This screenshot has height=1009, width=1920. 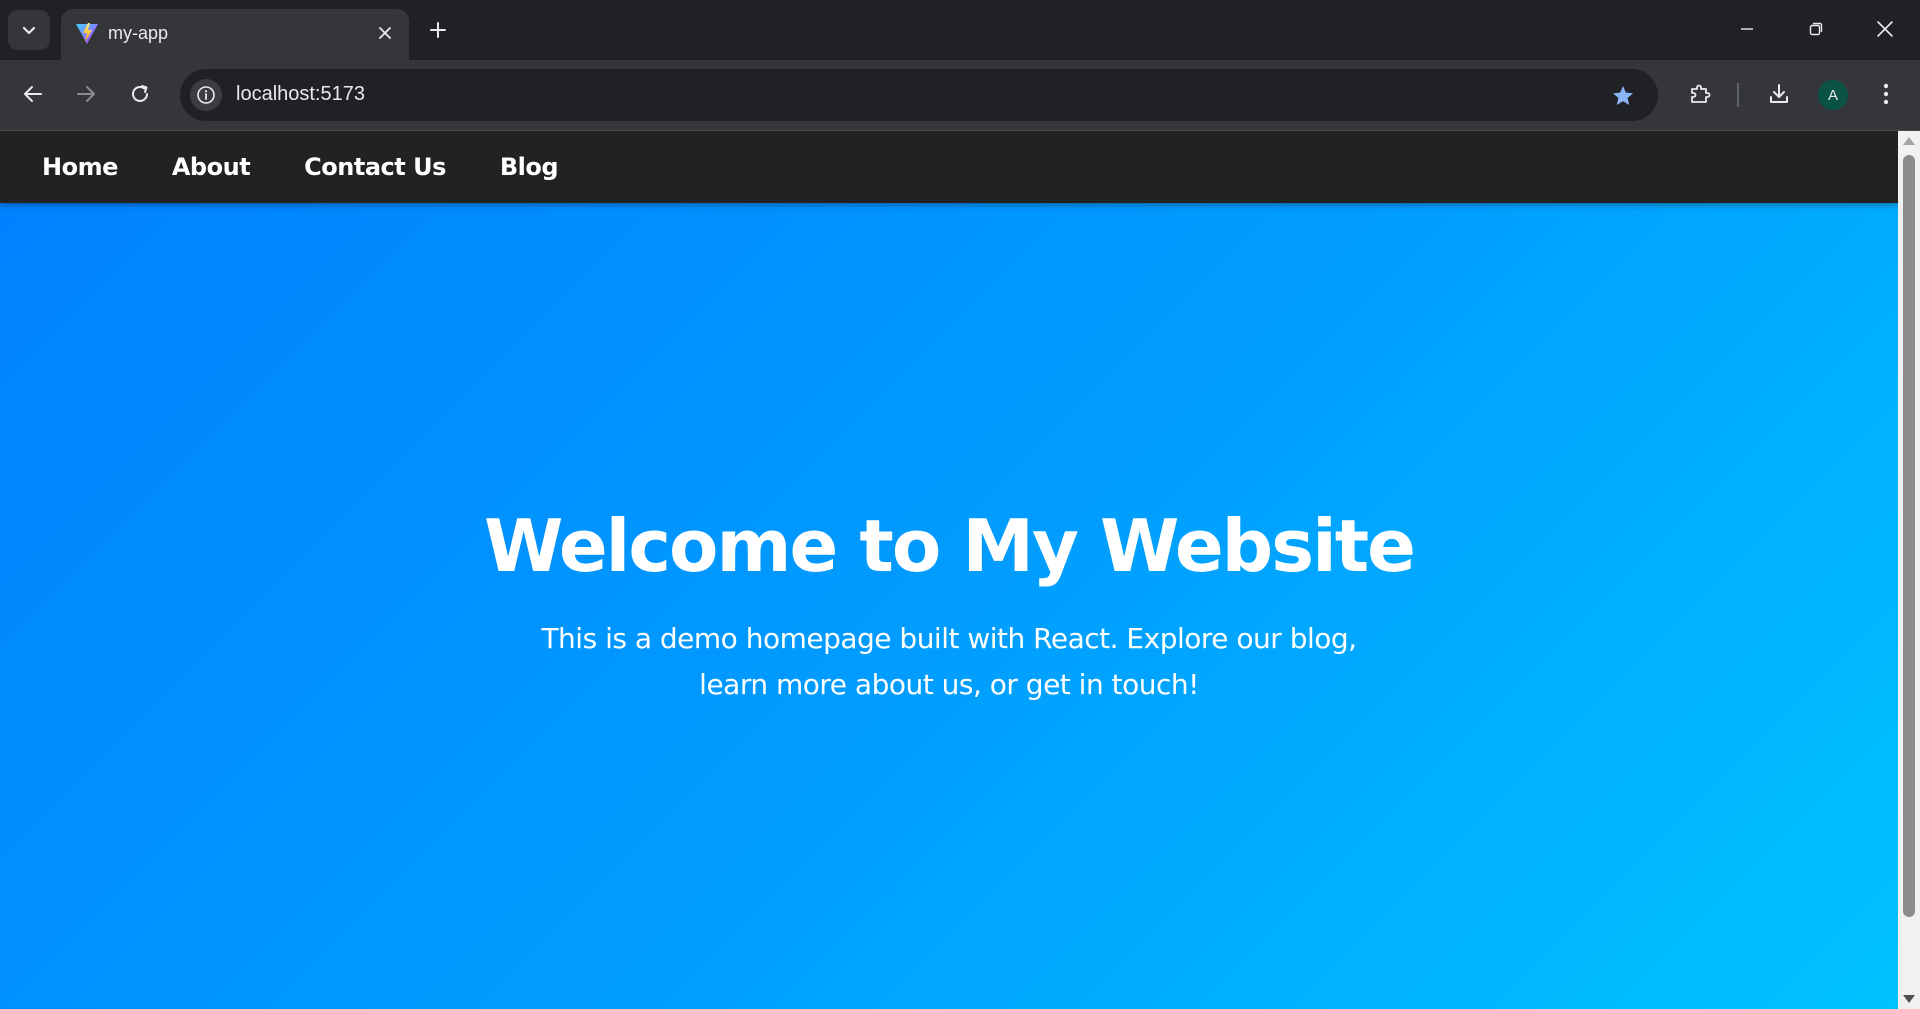 I want to click on tab-search-button, so click(x=29, y=30).